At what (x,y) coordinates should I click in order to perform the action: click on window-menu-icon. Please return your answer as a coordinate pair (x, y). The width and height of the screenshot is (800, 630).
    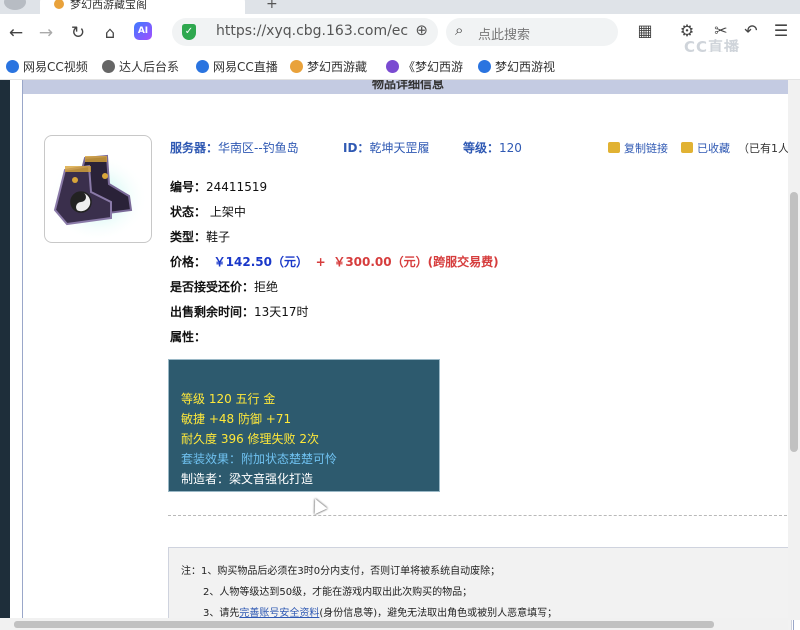
    Looking at the image, I should click on (15, 5).